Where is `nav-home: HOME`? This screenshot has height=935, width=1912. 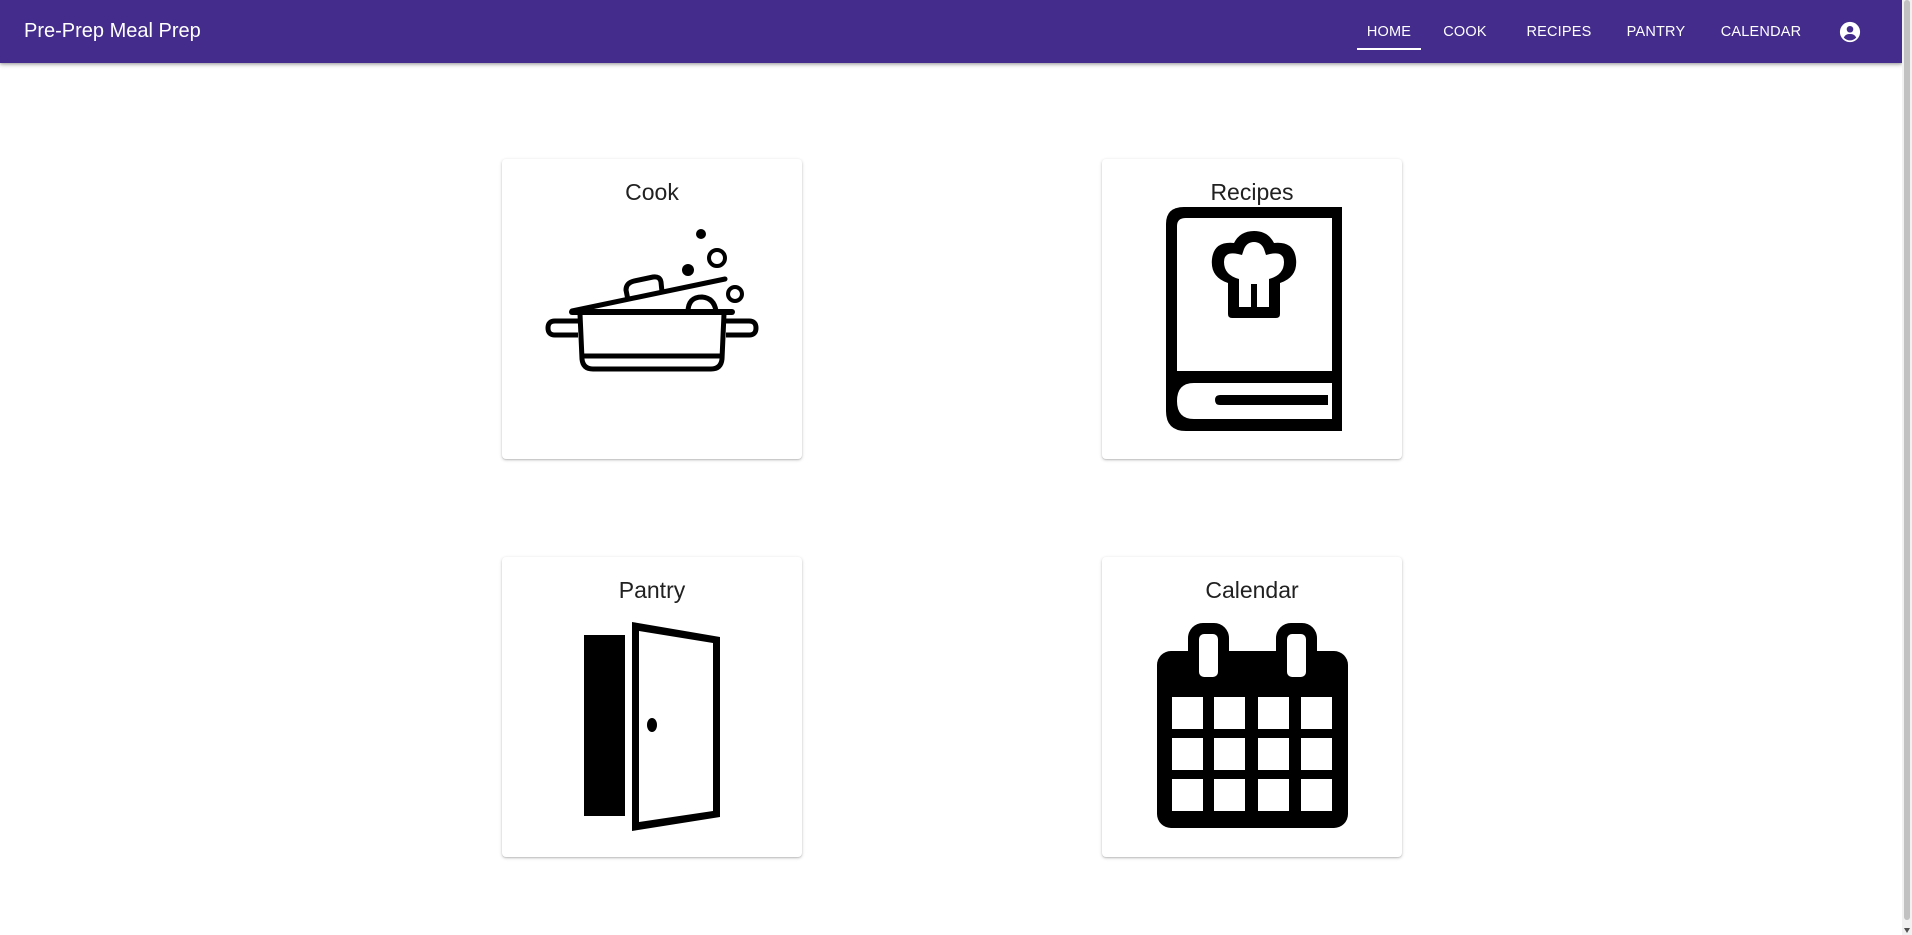 nav-home: HOME is located at coordinates (1389, 31).